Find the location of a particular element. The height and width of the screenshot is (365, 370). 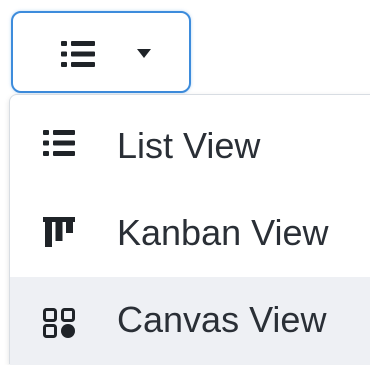

canvas-grid-icon is located at coordinates (59, 323).